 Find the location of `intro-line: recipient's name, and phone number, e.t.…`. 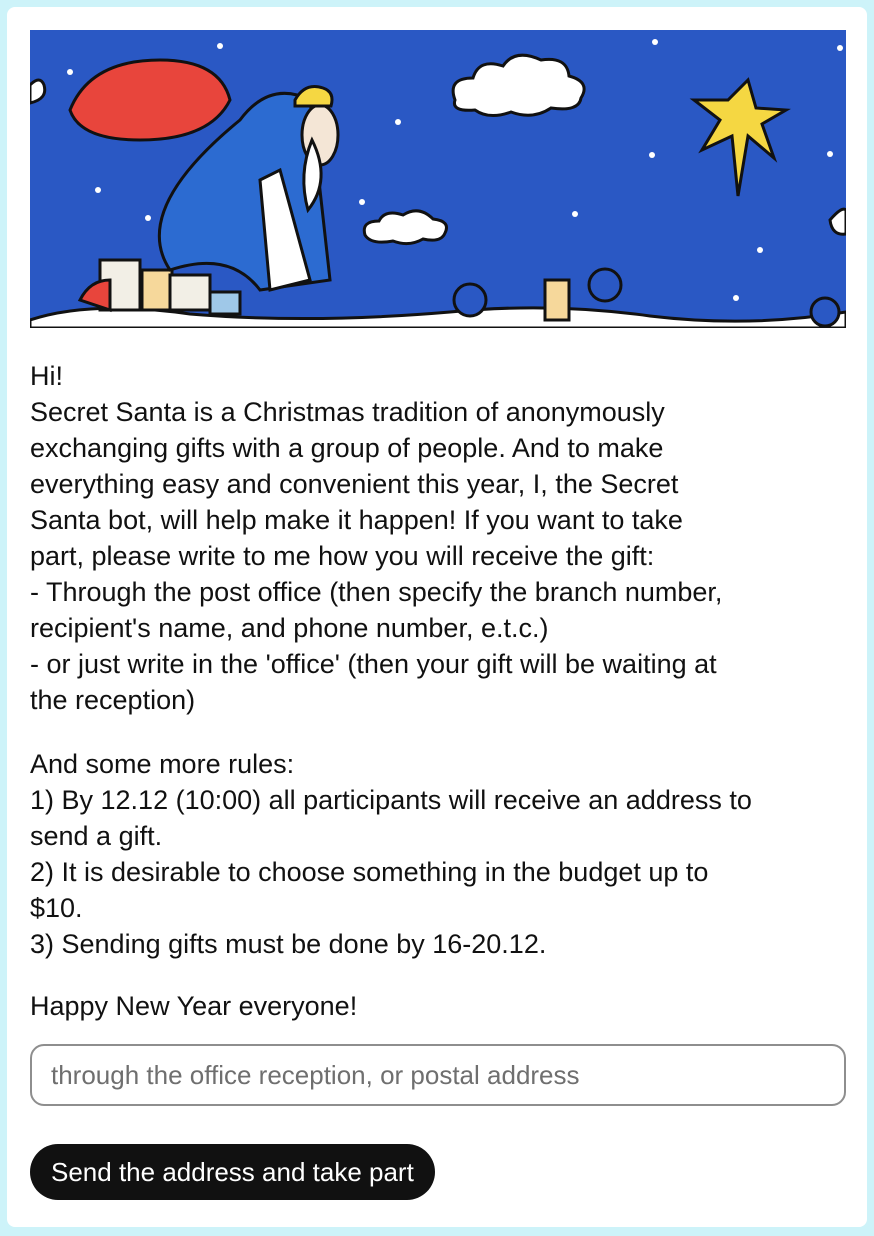

intro-line: recipient's name, and phone number, e.t.… is located at coordinates (289, 628).